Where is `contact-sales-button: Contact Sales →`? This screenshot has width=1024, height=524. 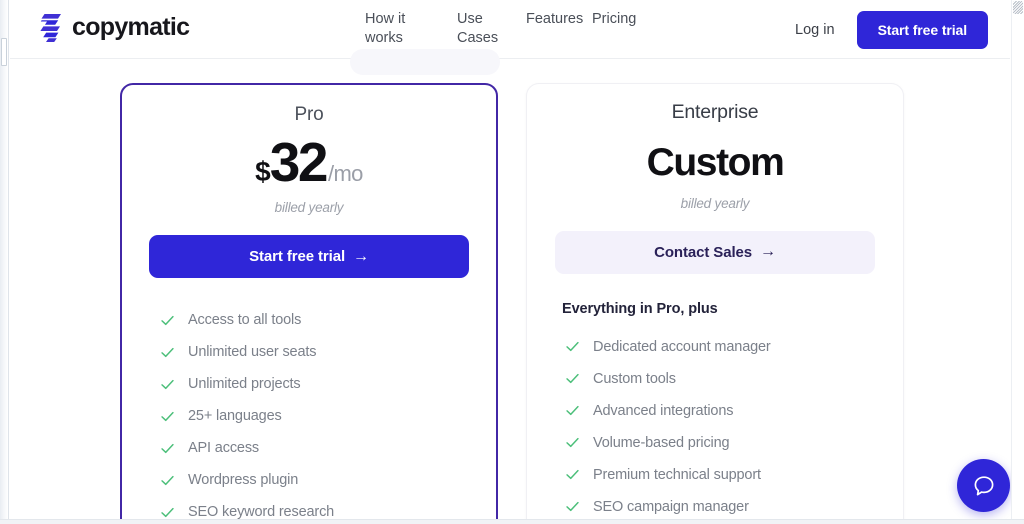 contact-sales-button: Contact Sales → is located at coordinates (715, 252).